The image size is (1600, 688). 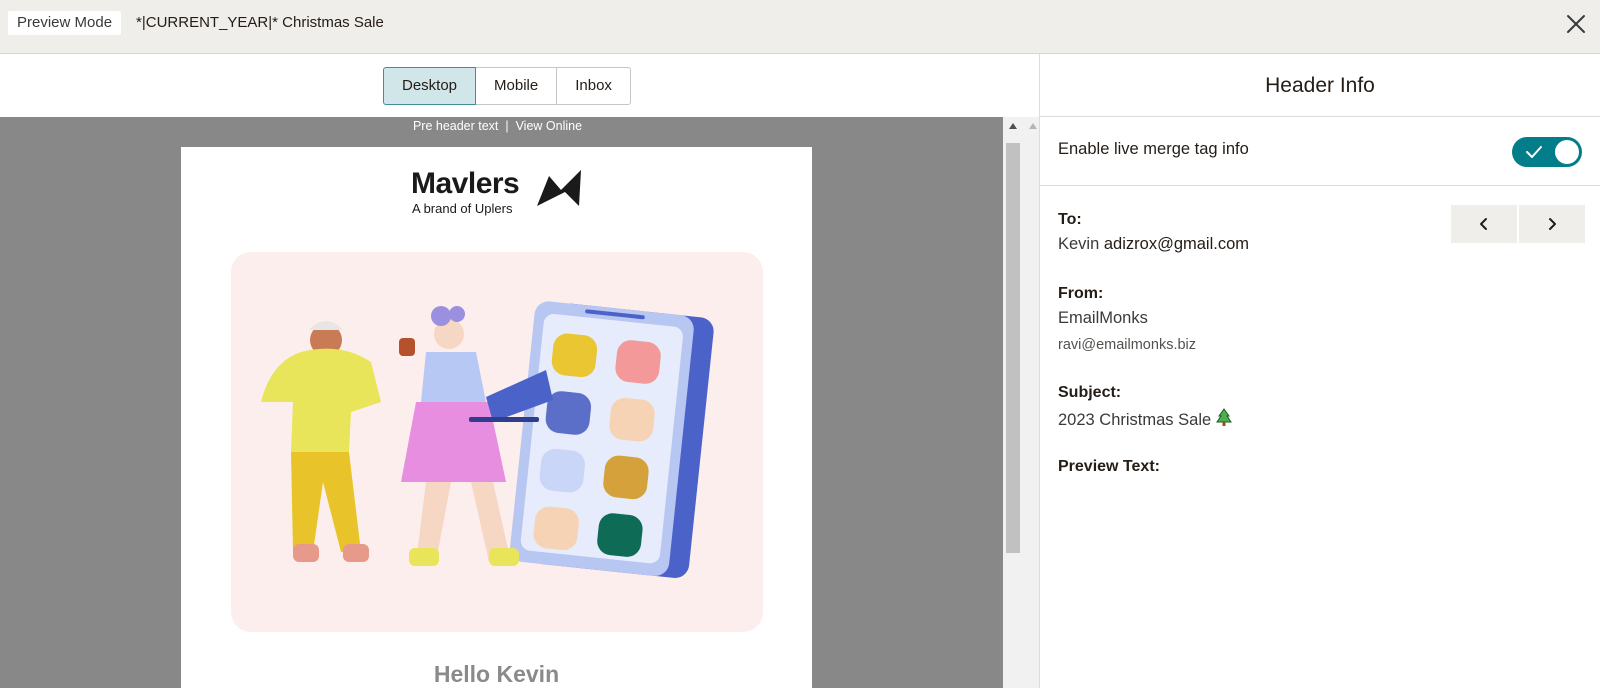 What do you see at coordinates (1153, 149) in the screenshot?
I see `merge-tag-toggle-label: Enable live merge tag info` at bounding box center [1153, 149].